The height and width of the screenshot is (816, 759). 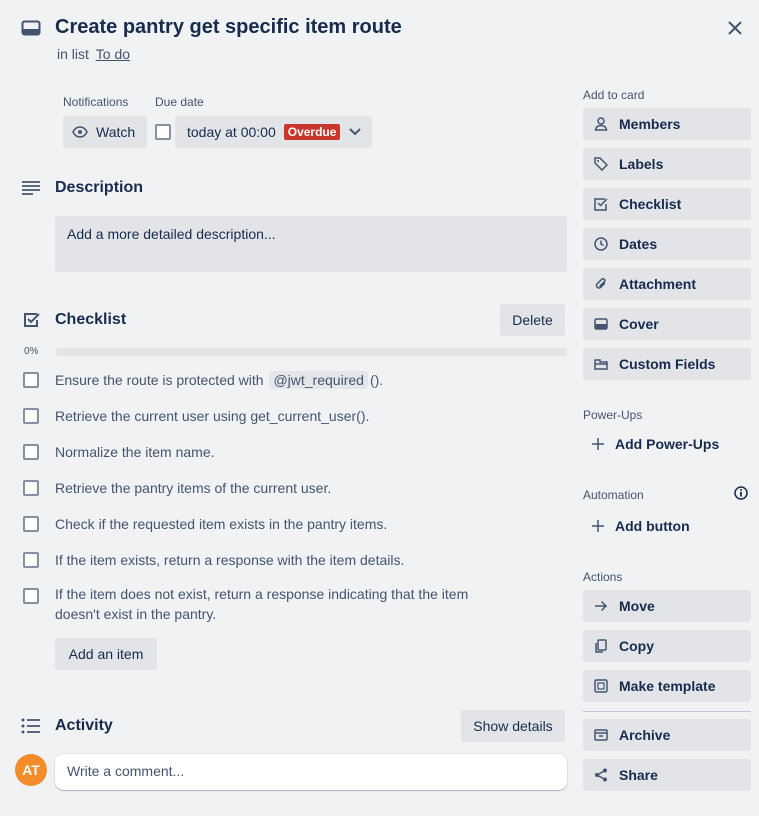 I want to click on checklist-delete-button: Delete, so click(x=532, y=320).